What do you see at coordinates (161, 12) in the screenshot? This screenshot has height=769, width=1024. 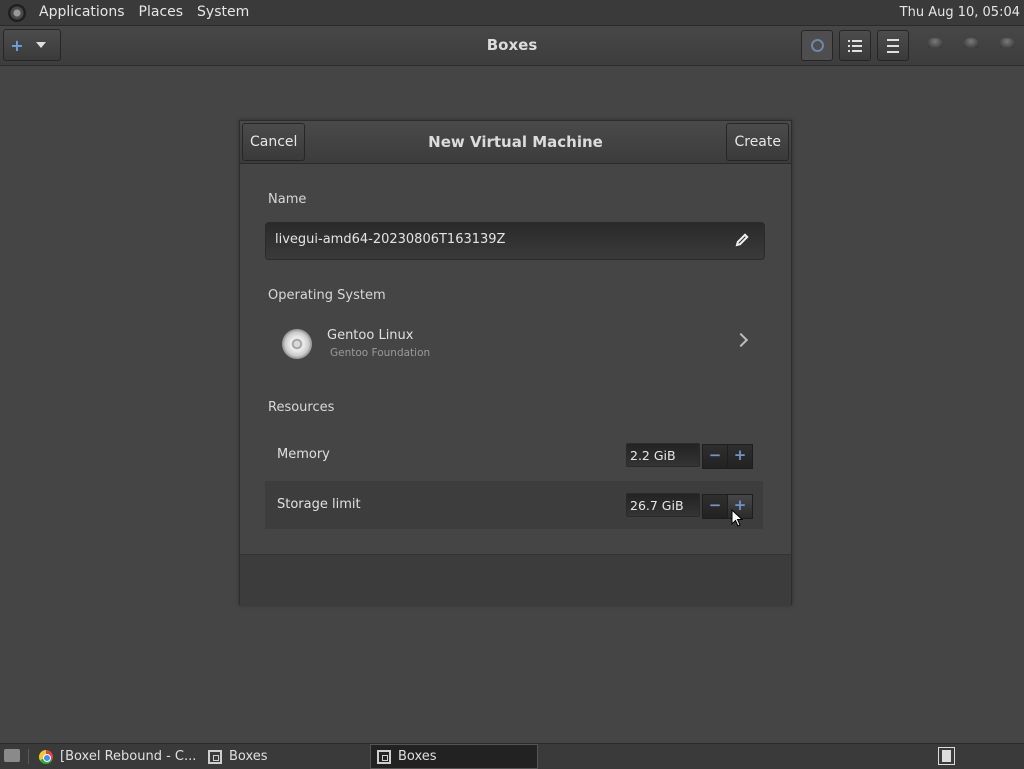 I see `menu-places: Places` at bounding box center [161, 12].